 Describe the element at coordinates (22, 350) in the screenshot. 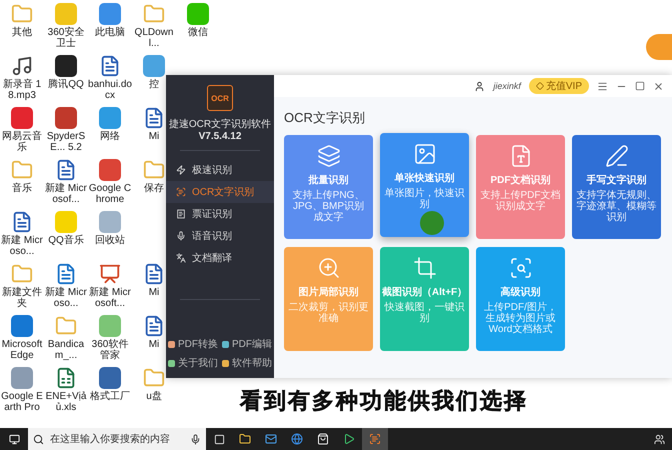

I see `desktop-icon-label: Microsoft Edge` at that location.